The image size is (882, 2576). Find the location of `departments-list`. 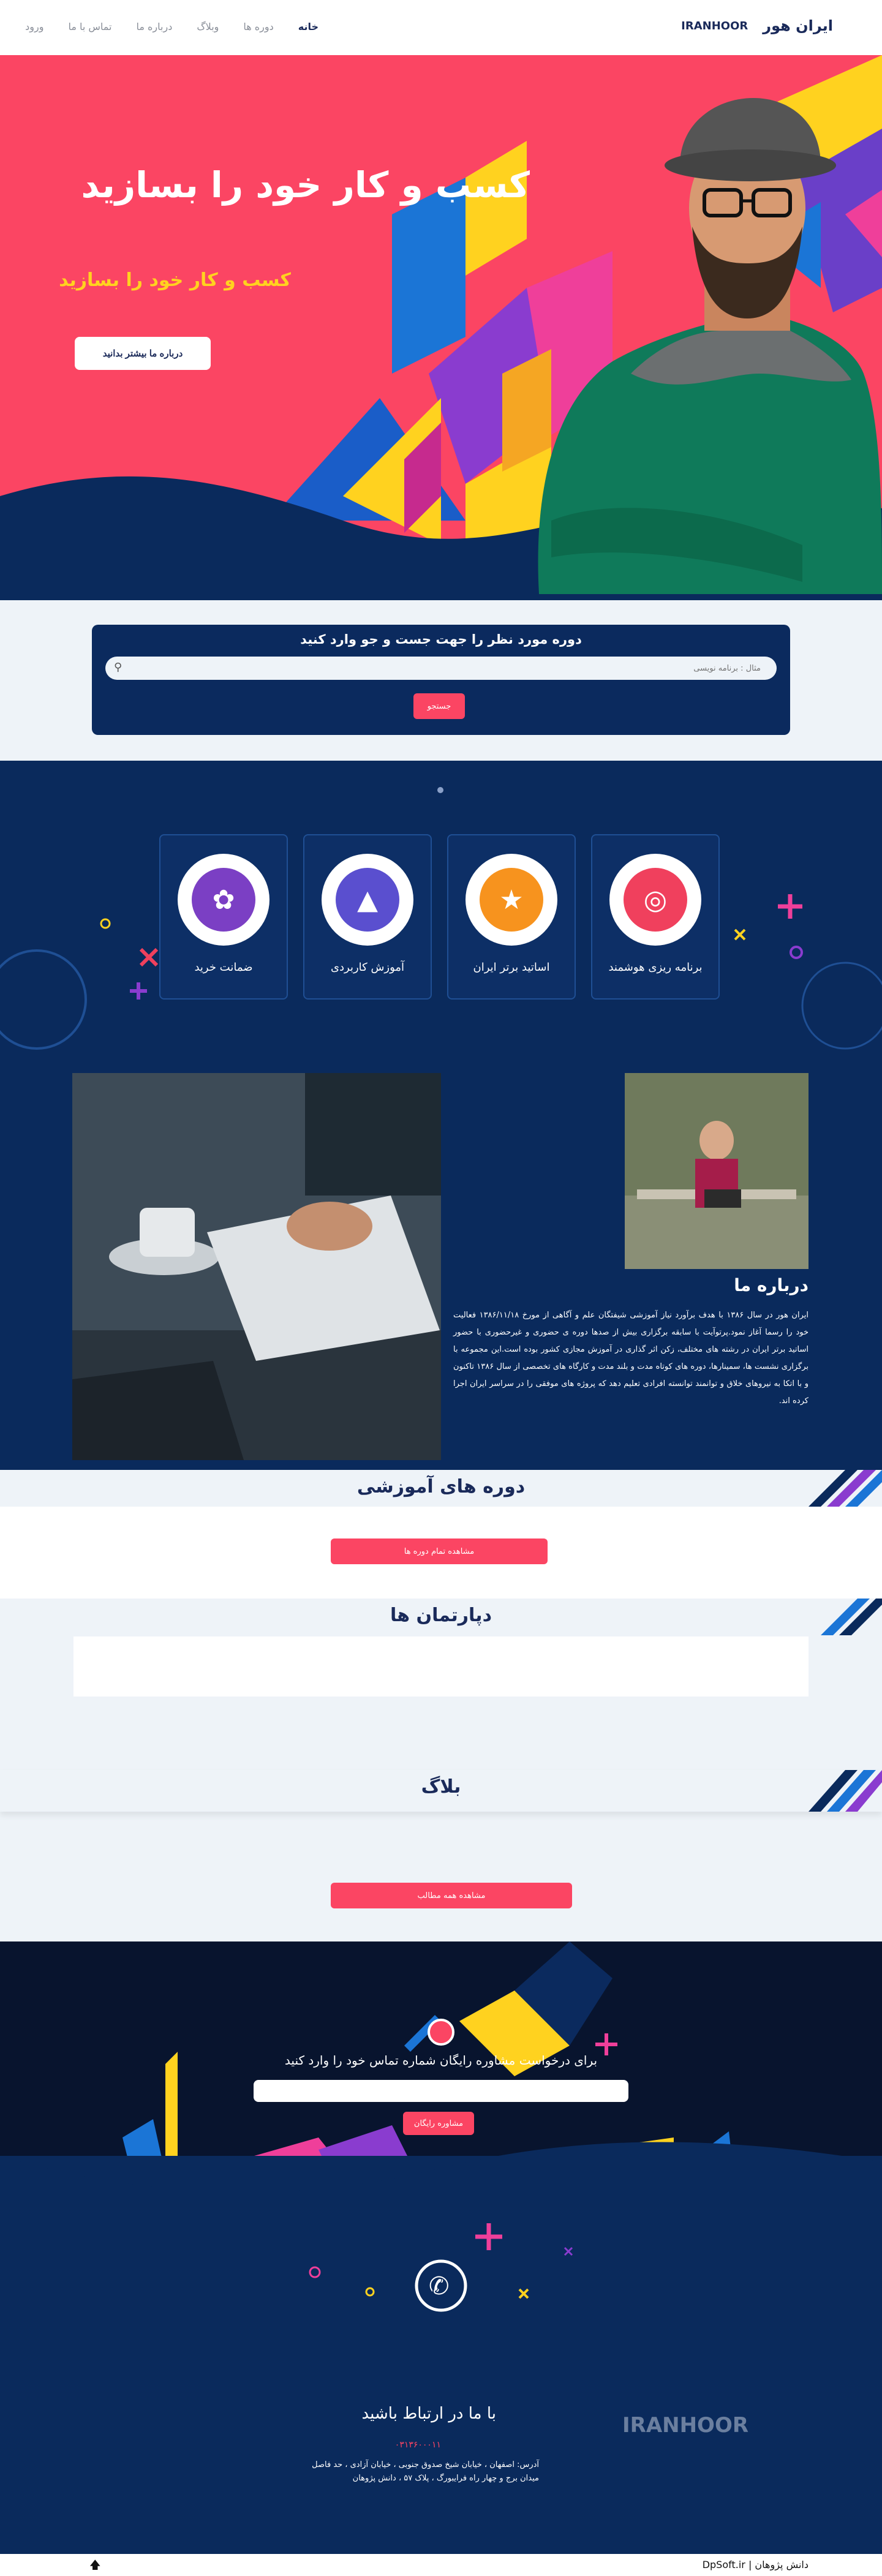

departments-list is located at coordinates (442, 1667).